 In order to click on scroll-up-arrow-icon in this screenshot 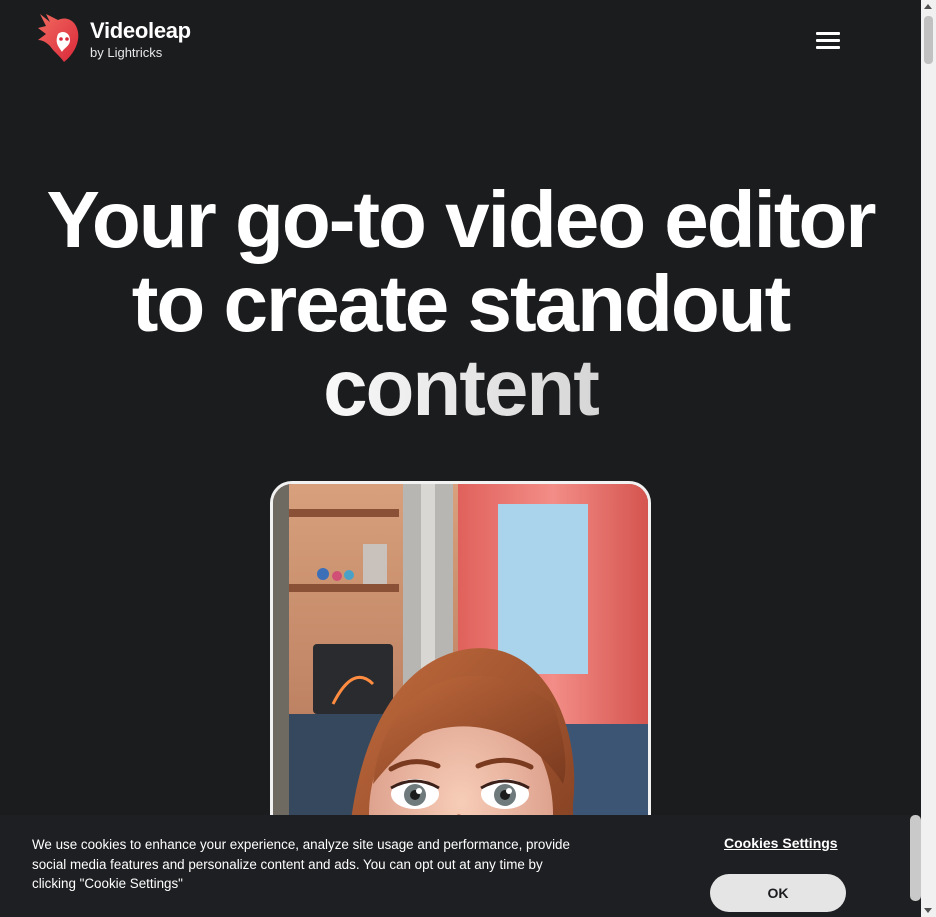, I will do `click(928, 6)`.